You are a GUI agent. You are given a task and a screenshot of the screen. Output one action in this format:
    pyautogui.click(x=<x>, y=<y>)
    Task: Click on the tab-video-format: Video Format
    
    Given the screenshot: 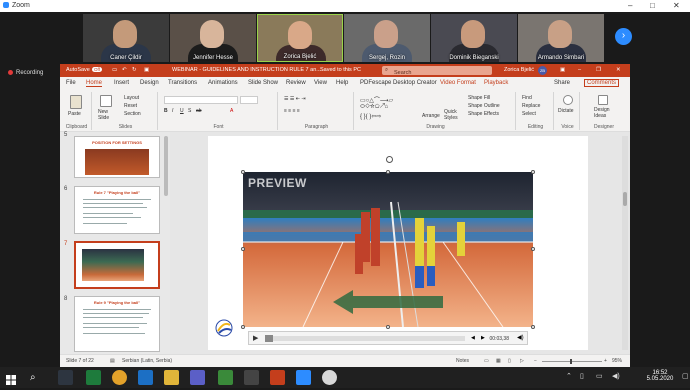 What is the action you would take?
    pyautogui.click(x=458, y=83)
    